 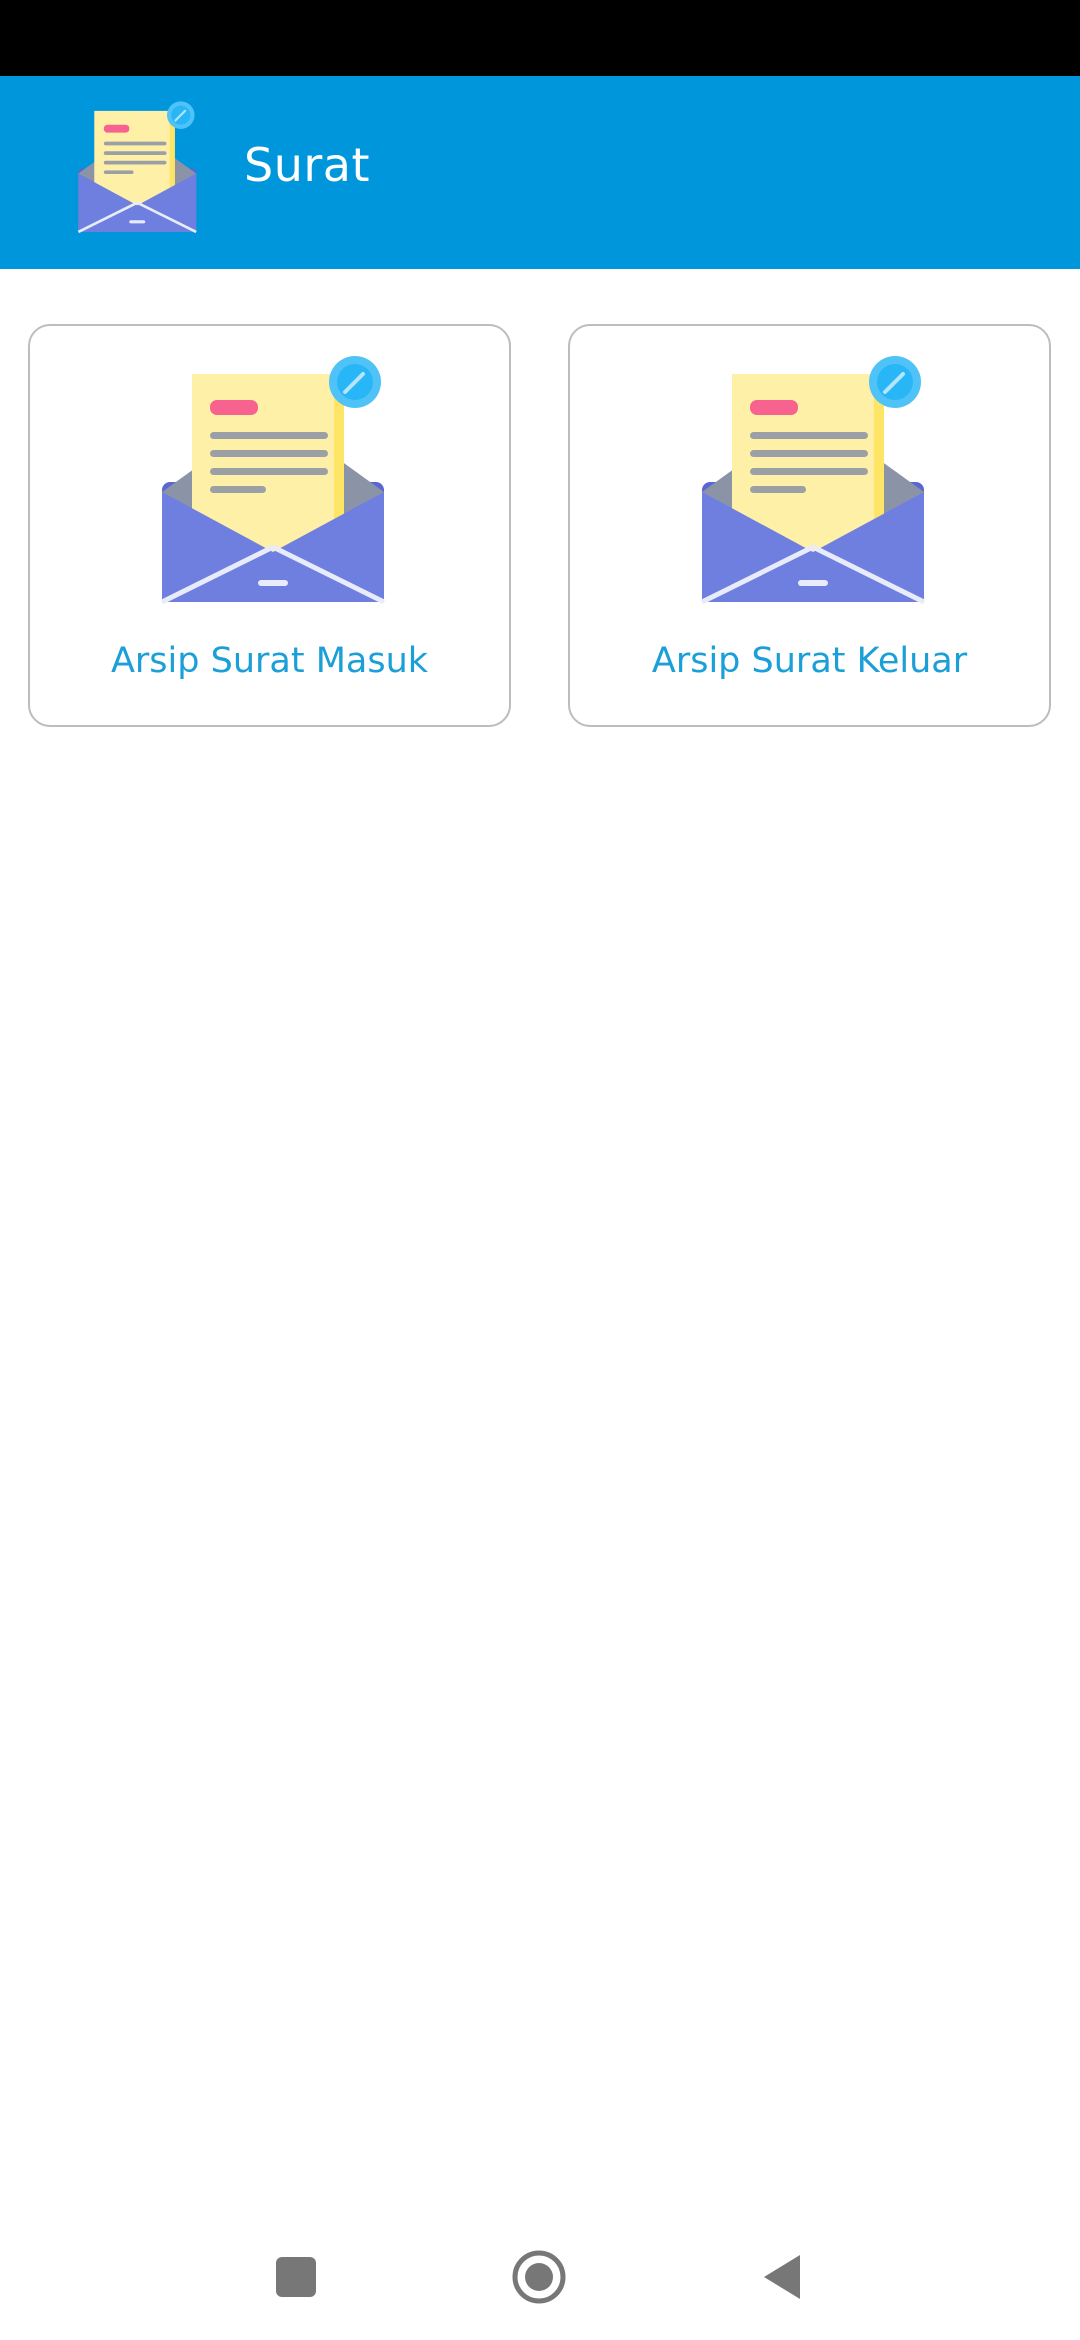 What do you see at coordinates (809, 661) in the screenshot?
I see `menu-card-label: Arsip Surat Keluar` at bounding box center [809, 661].